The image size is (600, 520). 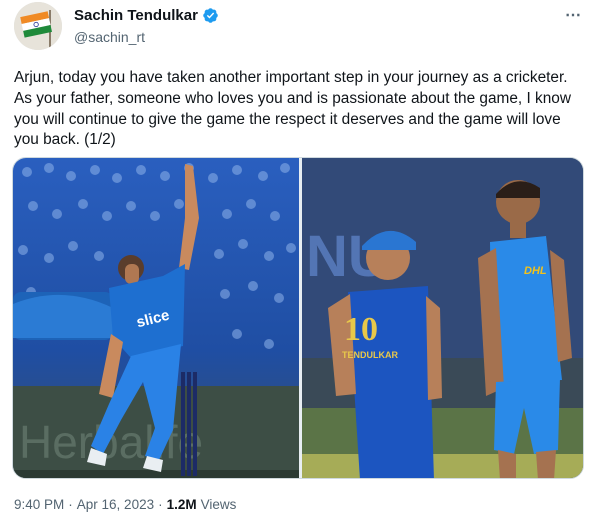 I want to click on views-label: Views, so click(x=218, y=504).